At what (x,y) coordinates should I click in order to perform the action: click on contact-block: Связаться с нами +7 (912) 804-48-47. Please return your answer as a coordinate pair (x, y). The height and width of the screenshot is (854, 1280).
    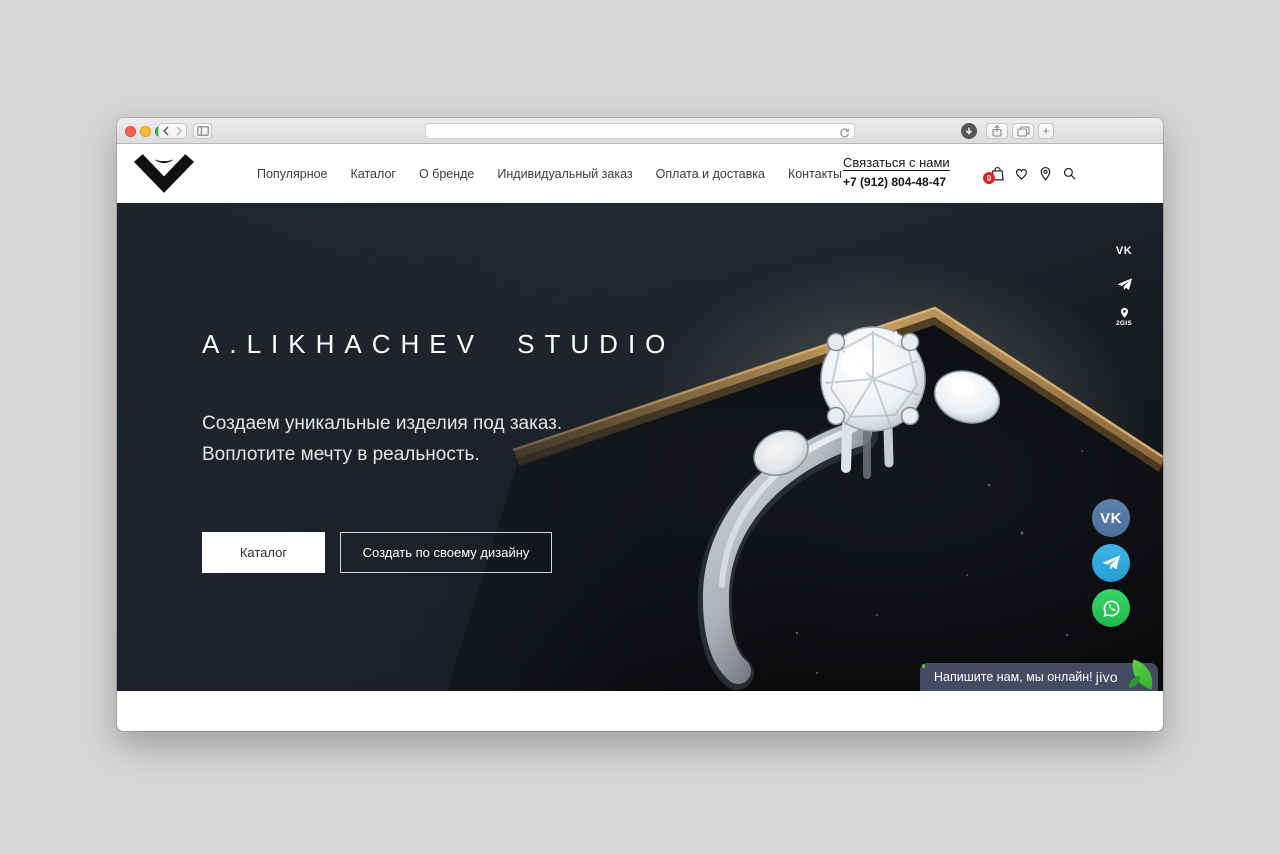
    Looking at the image, I should click on (896, 172).